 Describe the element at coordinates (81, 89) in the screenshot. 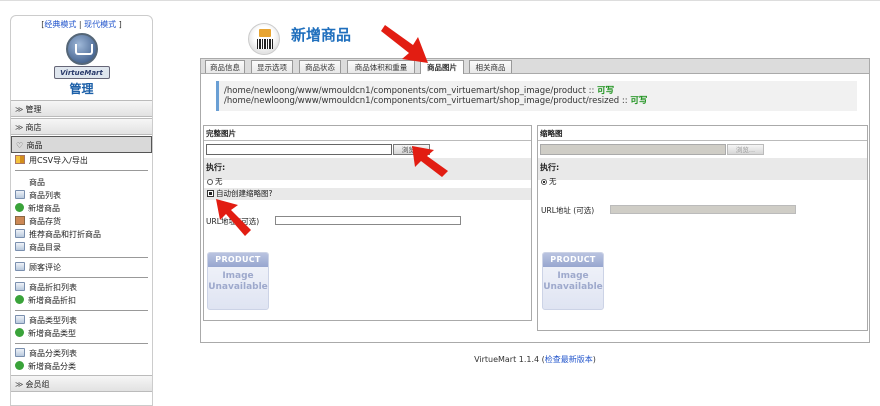

I see `admin-title: 管理` at that location.